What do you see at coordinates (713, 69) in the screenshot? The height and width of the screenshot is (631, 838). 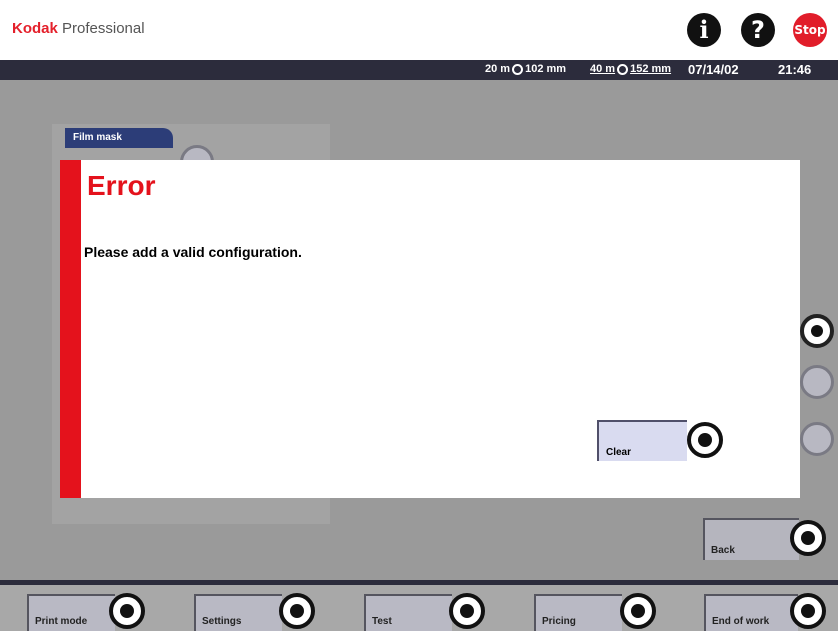 I see `status-date: 07/14/02` at bounding box center [713, 69].